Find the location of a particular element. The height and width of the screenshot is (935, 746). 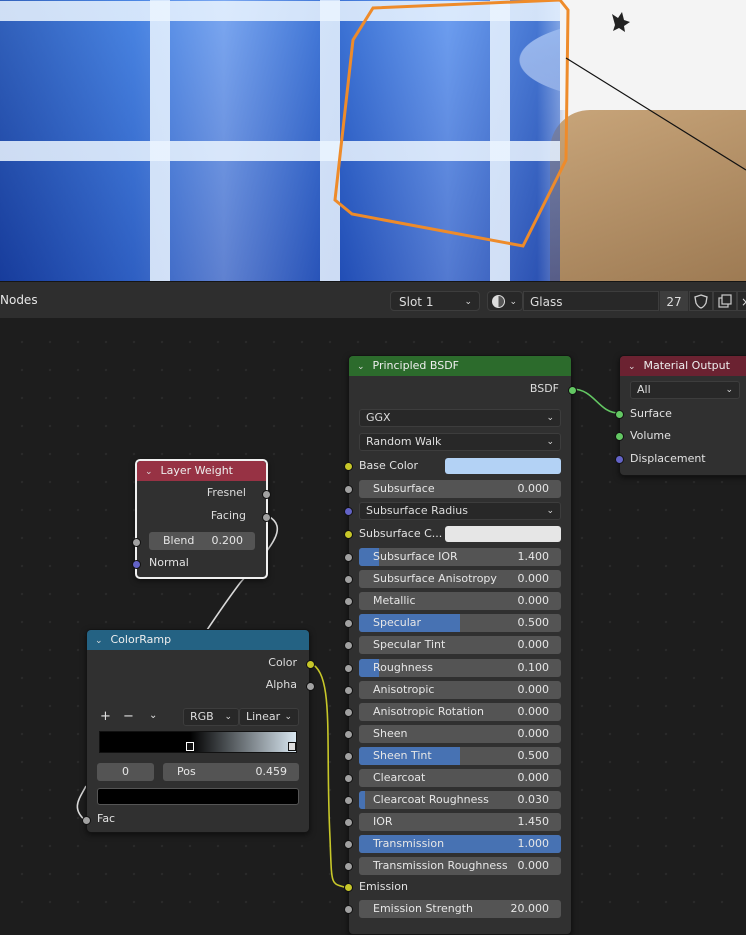

value-fill is located at coordinates (362, 800).